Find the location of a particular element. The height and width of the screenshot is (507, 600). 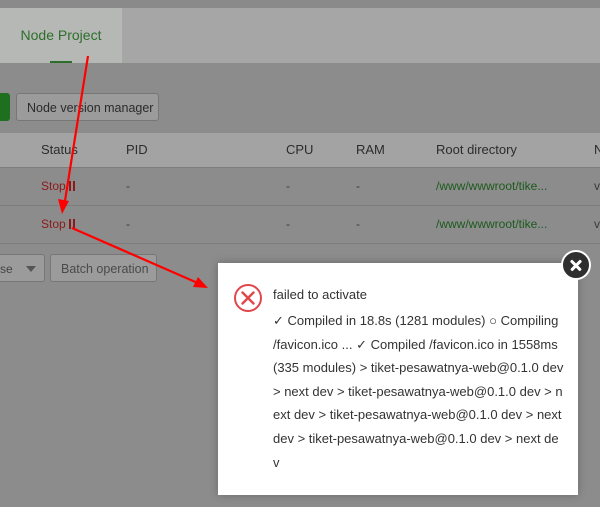

batch-select: se is located at coordinates (22, 268).